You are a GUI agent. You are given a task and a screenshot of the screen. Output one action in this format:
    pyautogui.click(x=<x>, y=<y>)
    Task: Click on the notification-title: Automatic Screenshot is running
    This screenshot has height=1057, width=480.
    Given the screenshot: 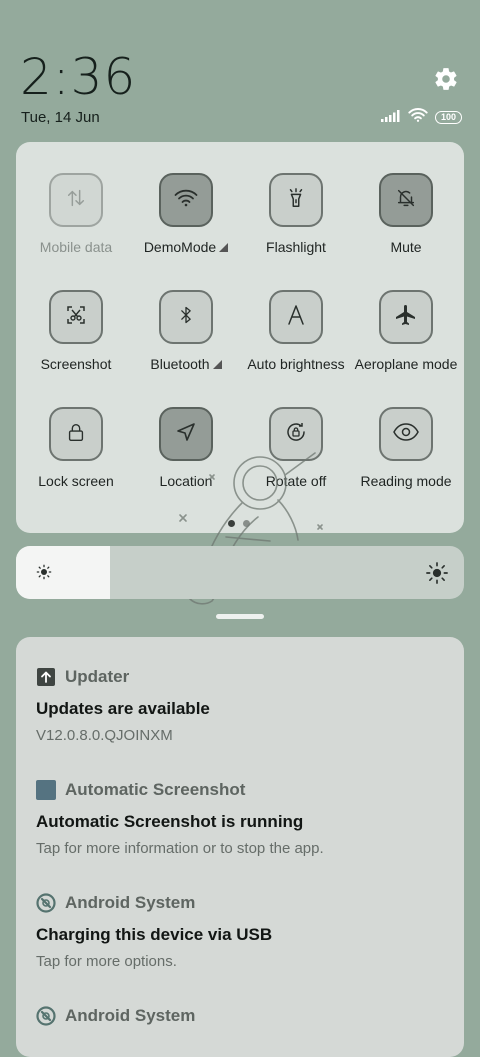 What is the action you would take?
    pyautogui.click(x=170, y=821)
    